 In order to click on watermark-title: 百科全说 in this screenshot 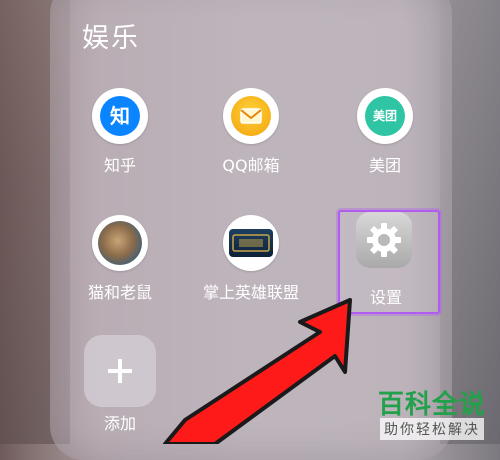, I will do `click(432, 405)`.